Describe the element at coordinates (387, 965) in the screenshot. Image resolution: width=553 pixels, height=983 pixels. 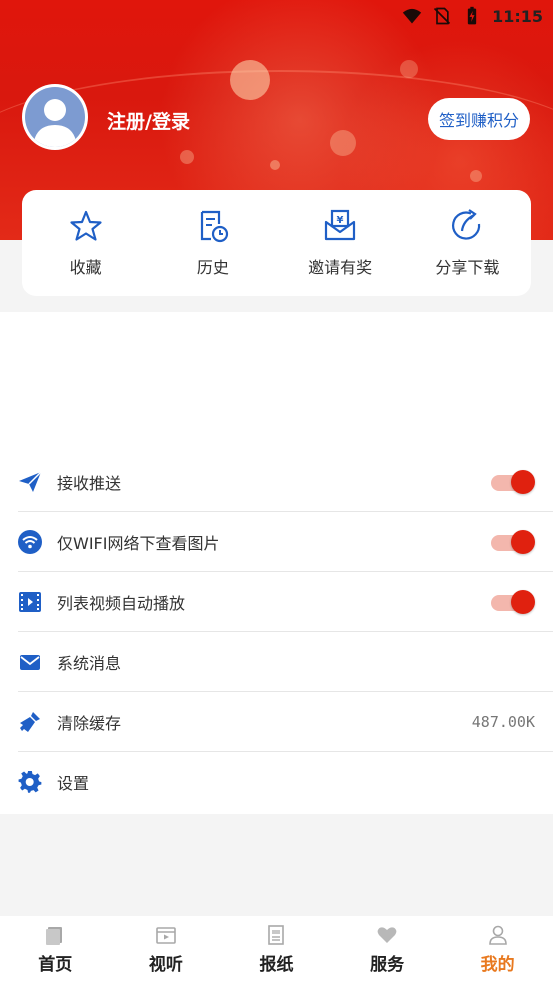
I see `nav-label: 服务` at that location.